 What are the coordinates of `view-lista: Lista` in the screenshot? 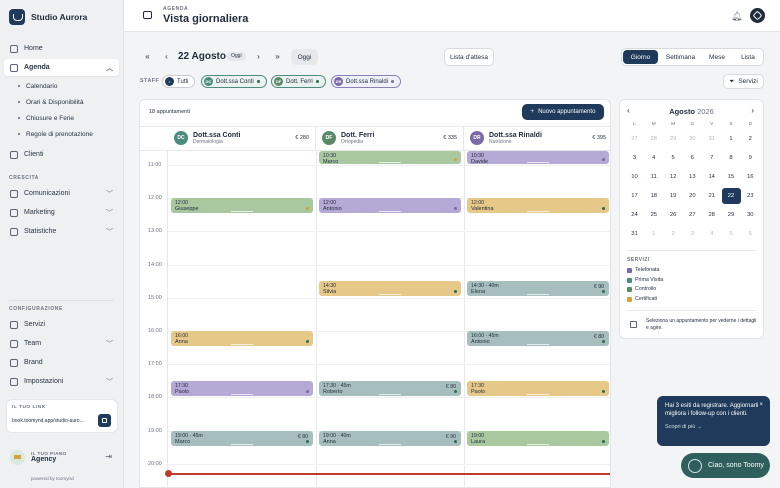 It's located at (748, 57).